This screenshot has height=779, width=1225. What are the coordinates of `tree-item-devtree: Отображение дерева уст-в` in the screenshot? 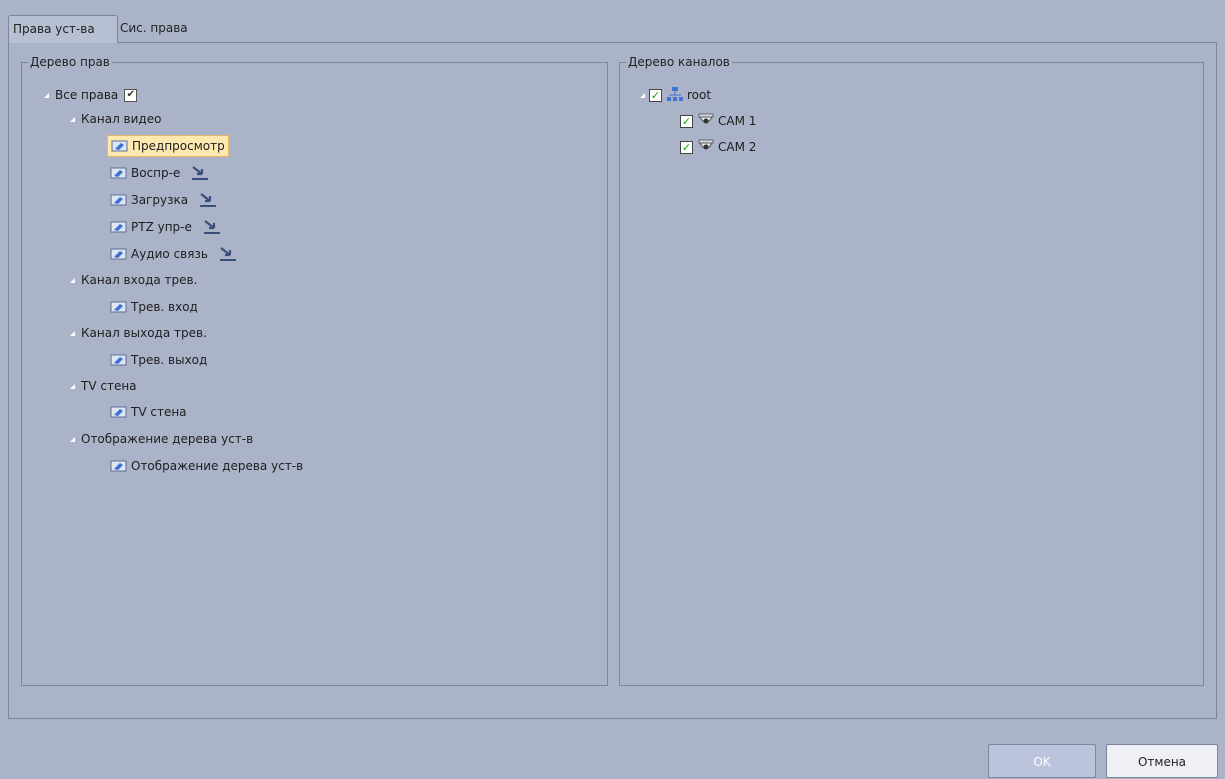 It's located at (206, 466).